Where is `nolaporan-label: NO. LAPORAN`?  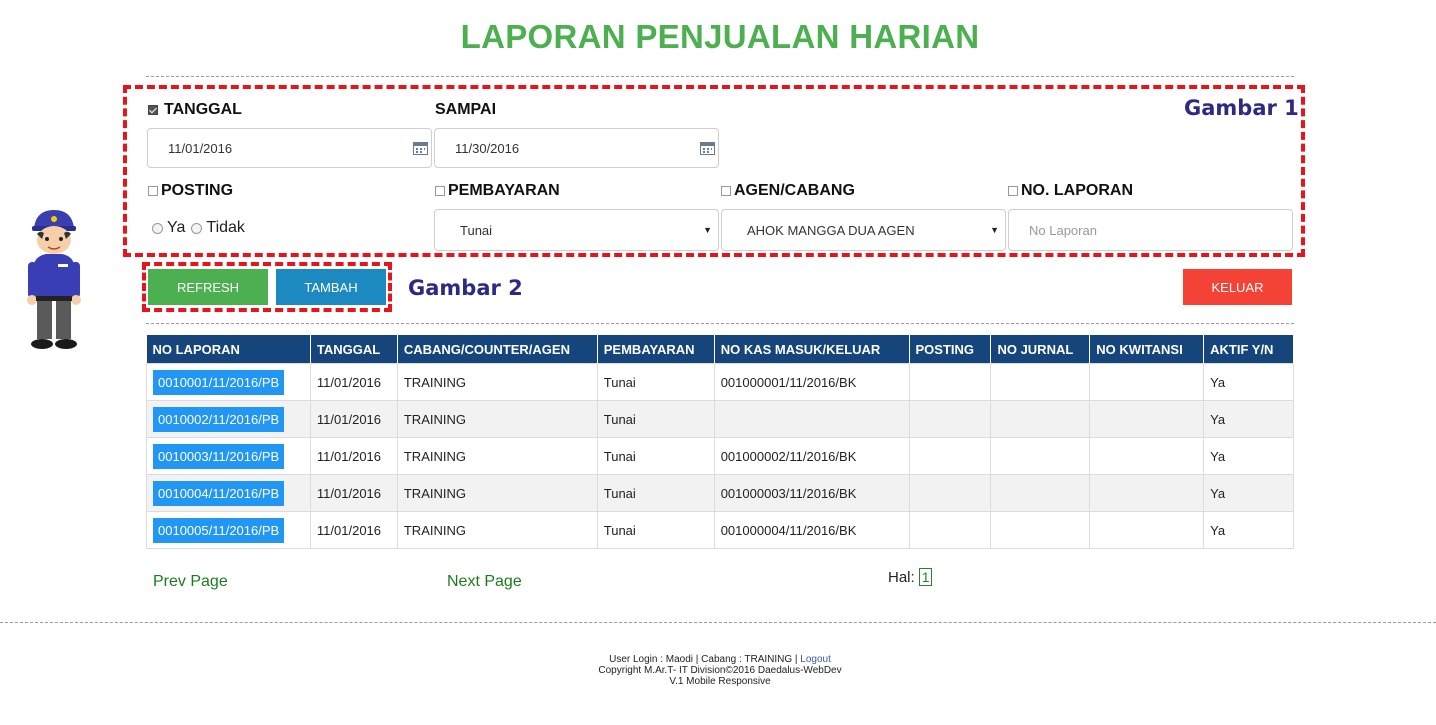
nolaporan-label: NO. LAPORAN is located at coordinates (1077, 190).